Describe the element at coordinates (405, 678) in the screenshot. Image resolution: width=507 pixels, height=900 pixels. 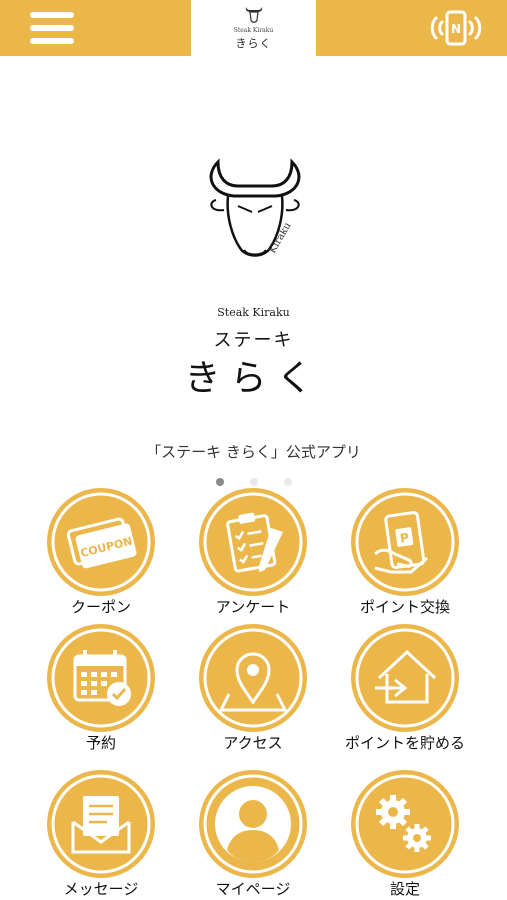
I see `point-checkin-icon` at that location.